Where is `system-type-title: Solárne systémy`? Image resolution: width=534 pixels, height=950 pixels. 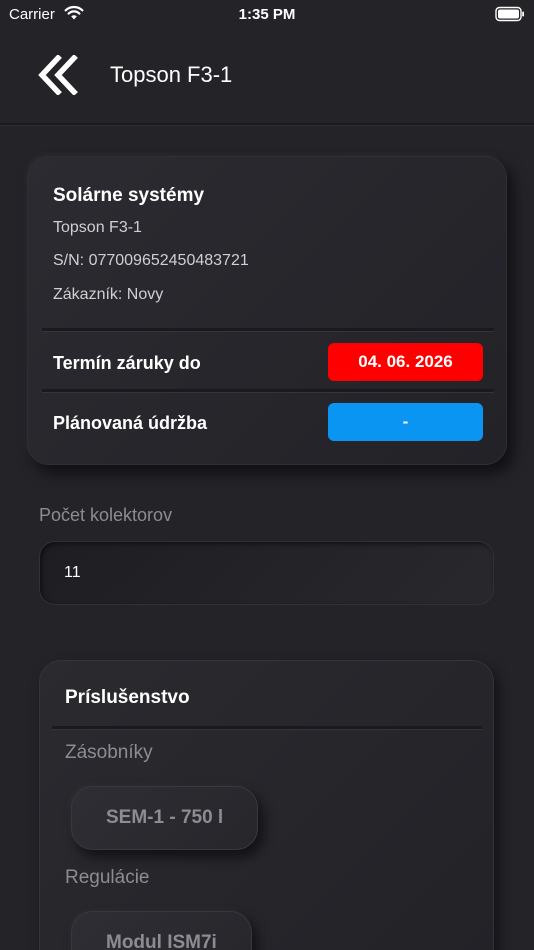
system-type-title: Solárne systémy is located at coordinates (129, 195).